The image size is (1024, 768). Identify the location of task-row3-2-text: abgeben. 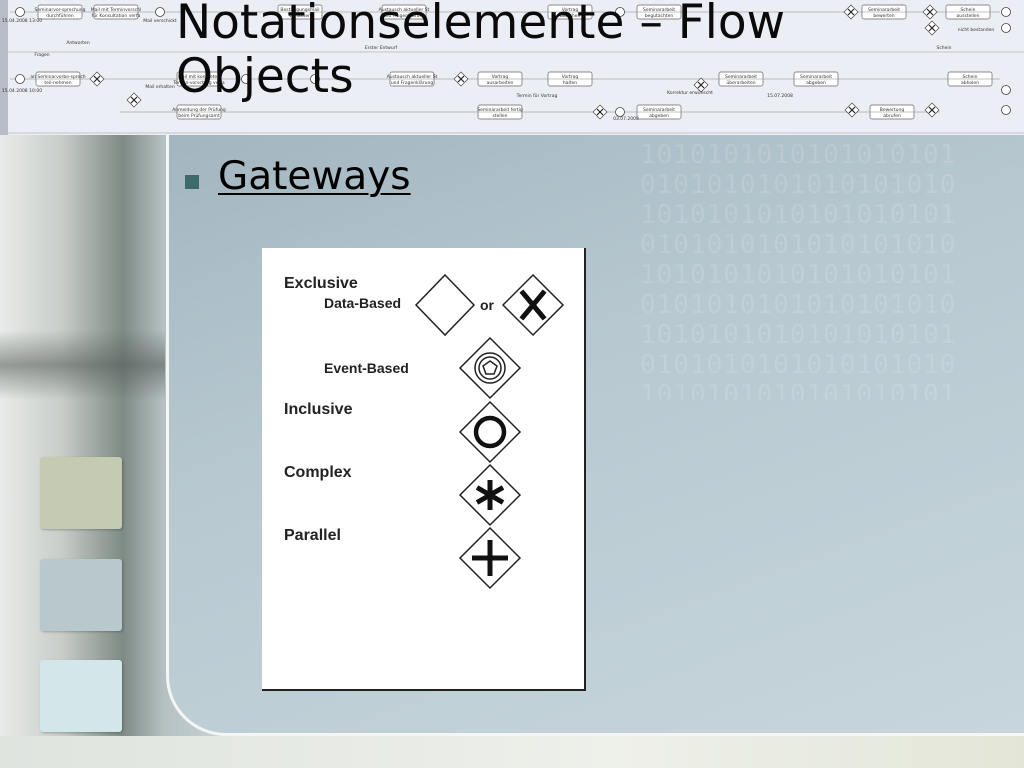
(659, 116).